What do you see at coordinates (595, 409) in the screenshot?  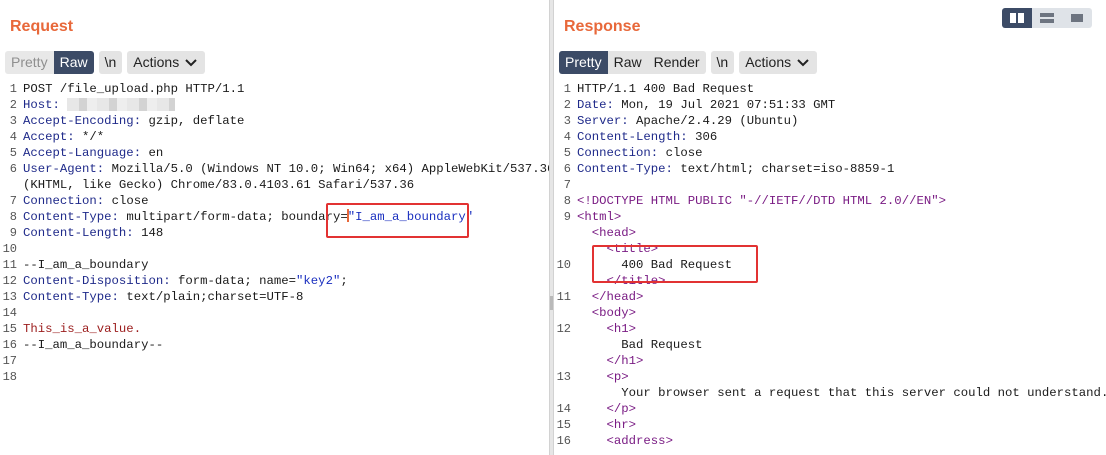 I see `code-line: 14 </p>` at bounding box center [595, 409].